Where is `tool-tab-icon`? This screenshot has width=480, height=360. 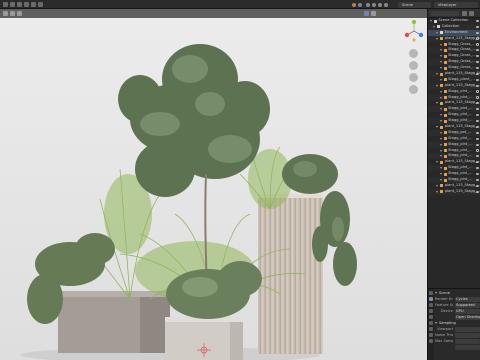
tool-tab-icon is located at coordinates (431, 293).